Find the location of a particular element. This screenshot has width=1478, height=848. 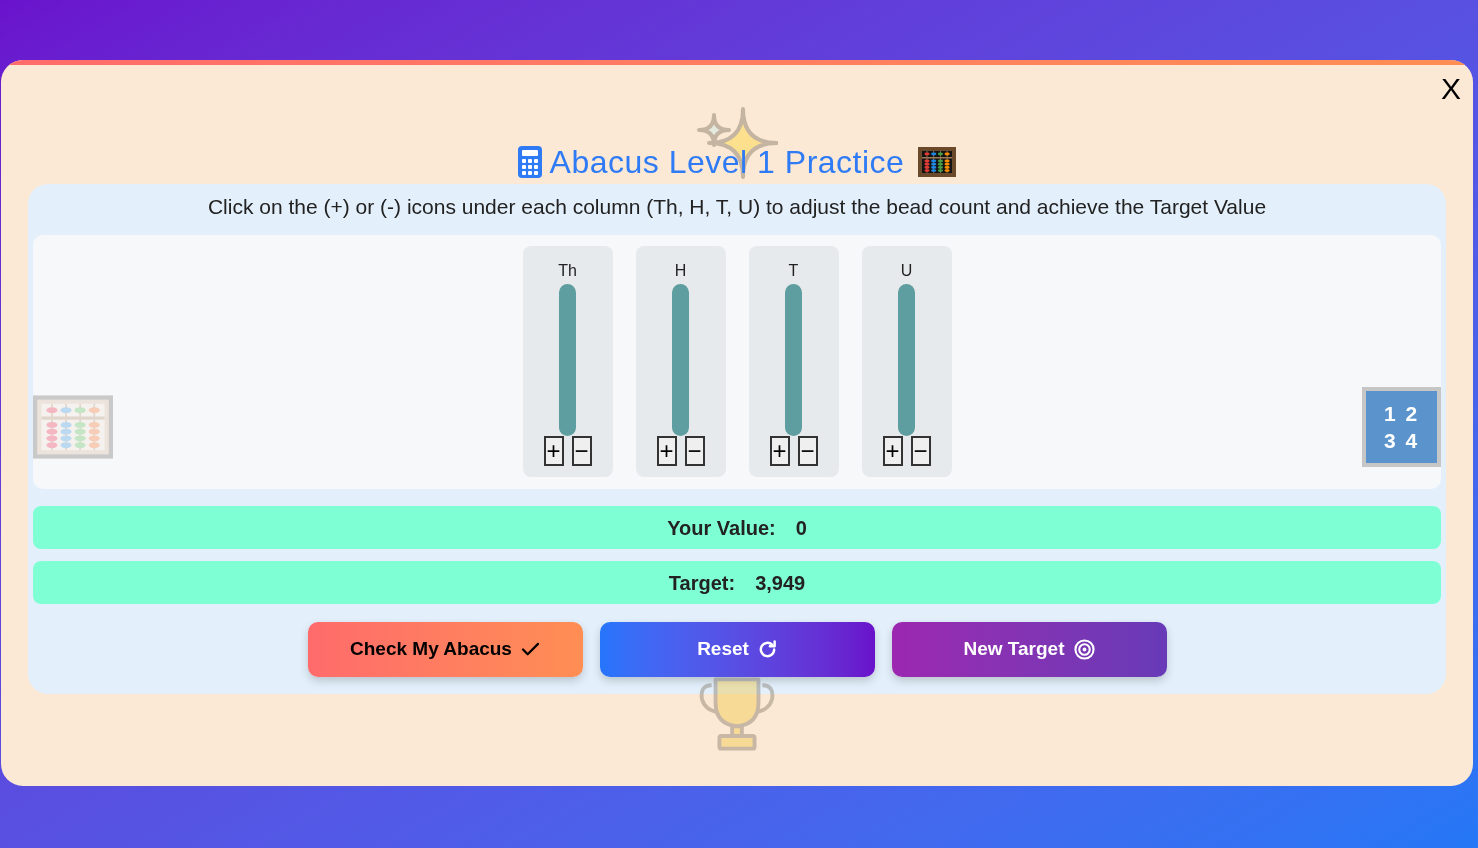

abacus-icon is located at coordinates (937, 162).